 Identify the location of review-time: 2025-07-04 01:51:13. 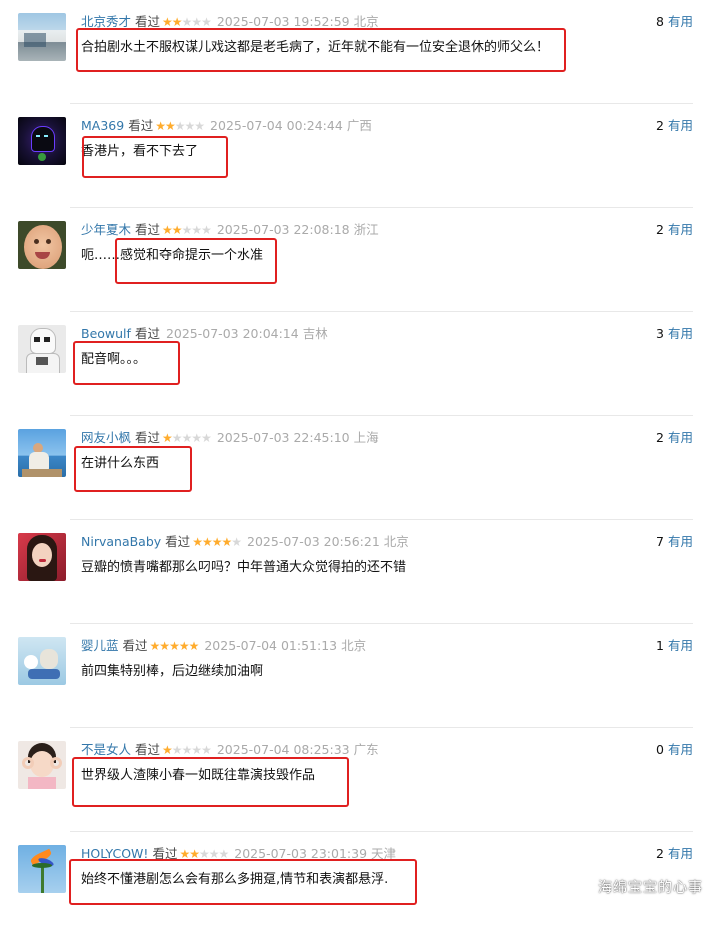
(271, 645).